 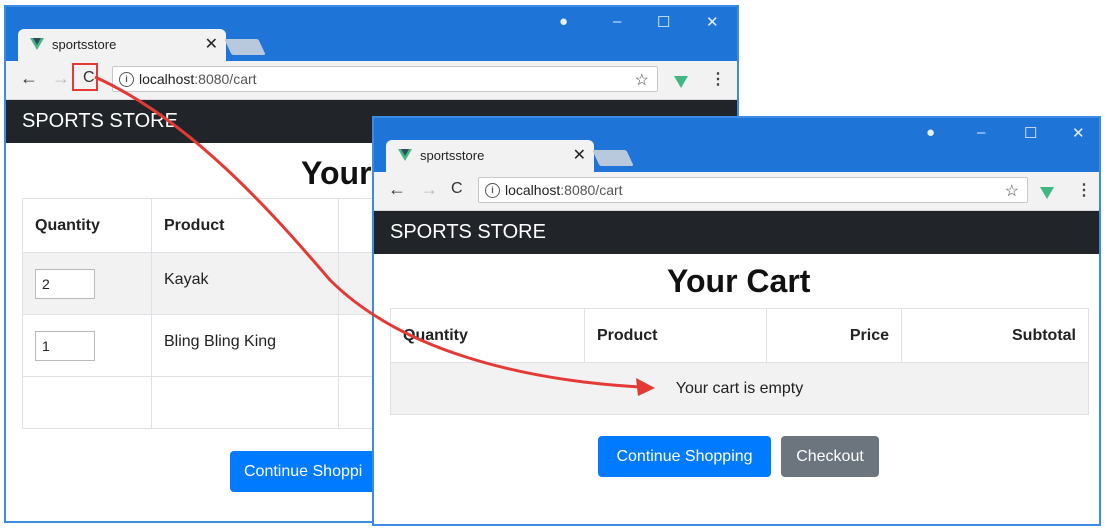 I want to click on arrow-head, so click(x=645, y=387).